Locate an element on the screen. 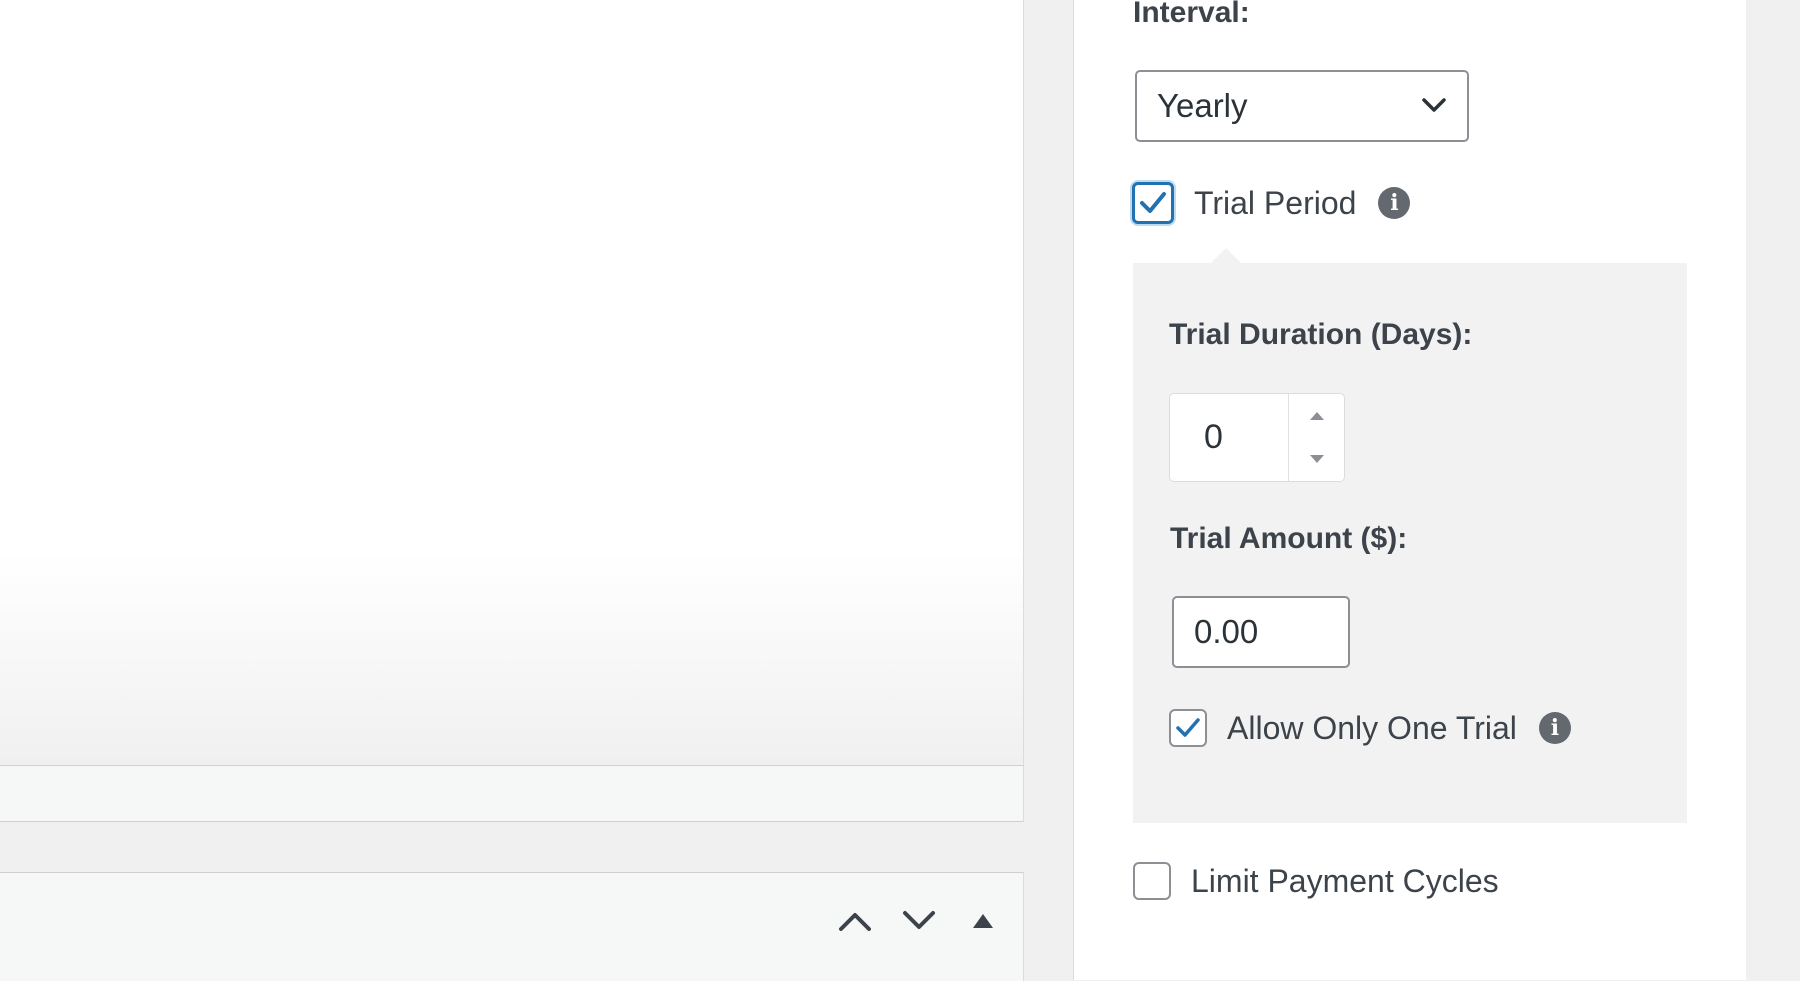  trial-duration-value: 0 is located at coordinates (1229, 437).